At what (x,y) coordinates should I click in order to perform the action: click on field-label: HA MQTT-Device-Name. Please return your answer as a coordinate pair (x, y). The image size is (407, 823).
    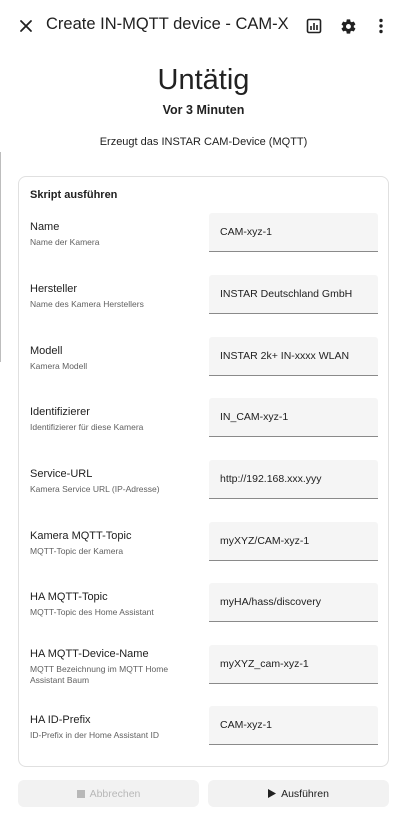
    Looking at the image, I should click on (89, 654).